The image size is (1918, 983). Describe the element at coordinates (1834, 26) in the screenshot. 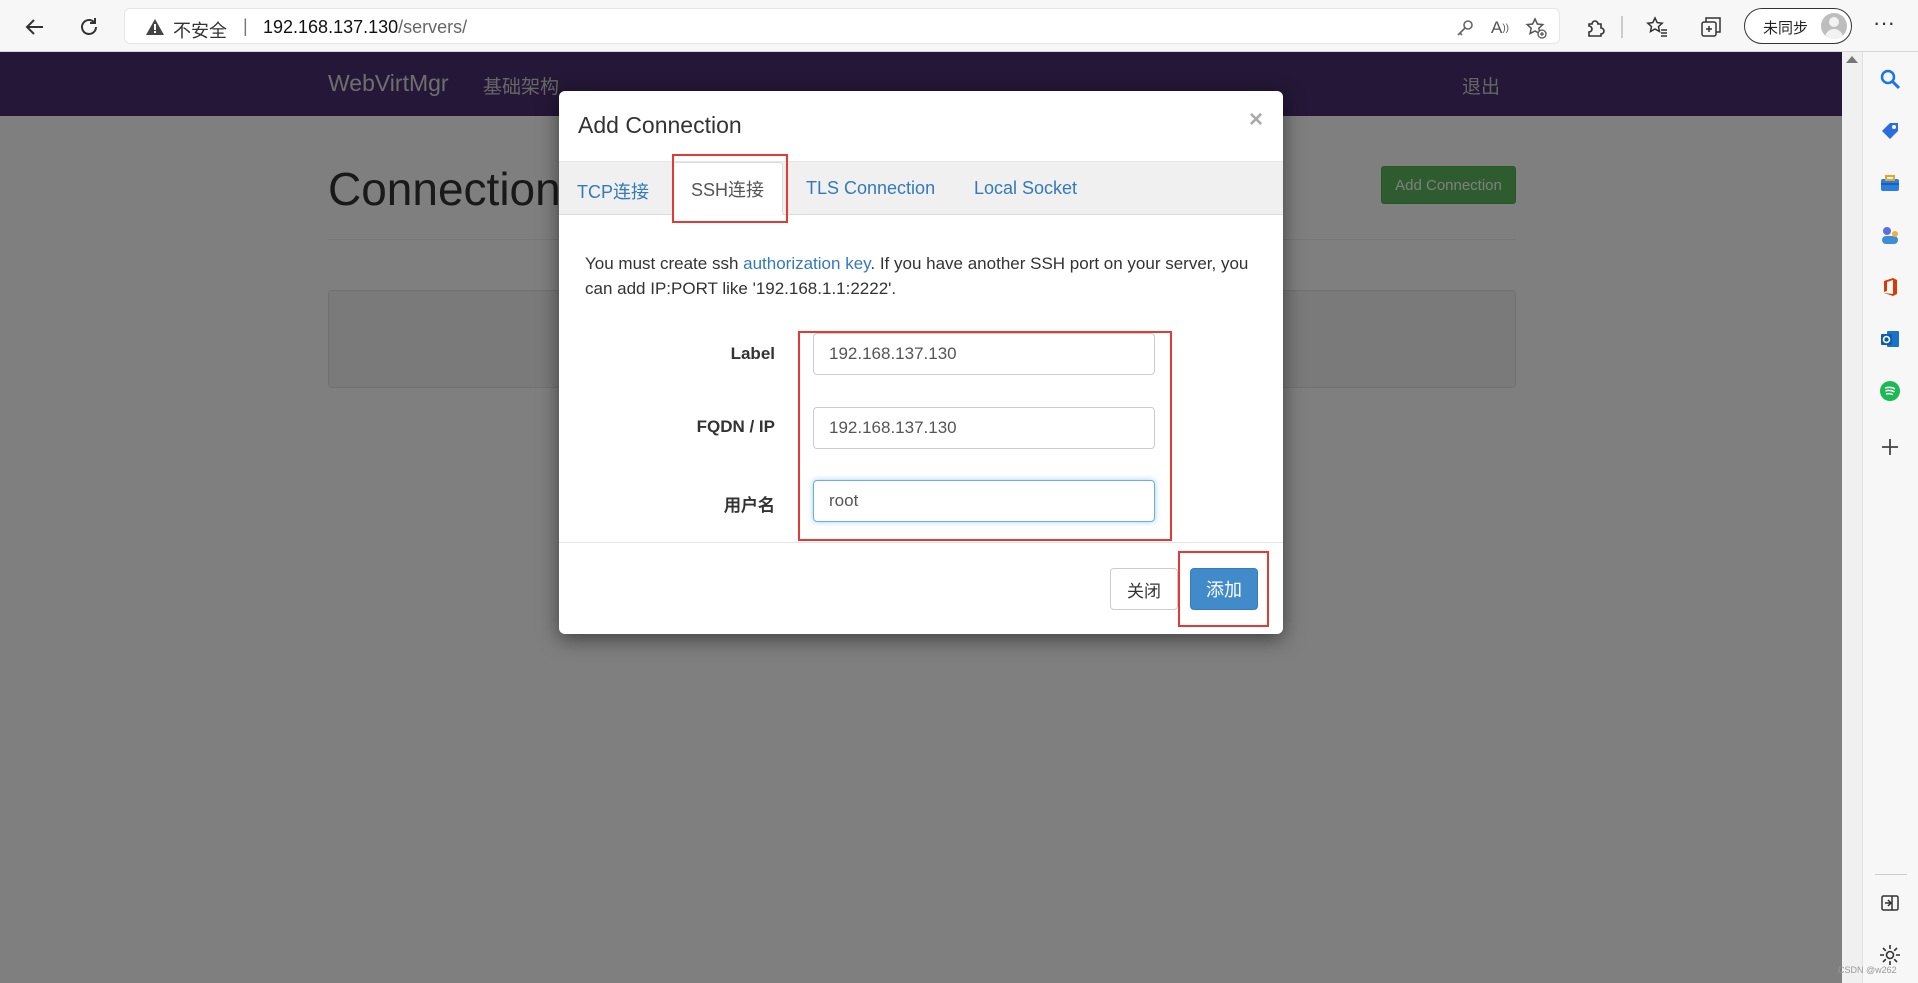

I see `avatar-icon` at that location.